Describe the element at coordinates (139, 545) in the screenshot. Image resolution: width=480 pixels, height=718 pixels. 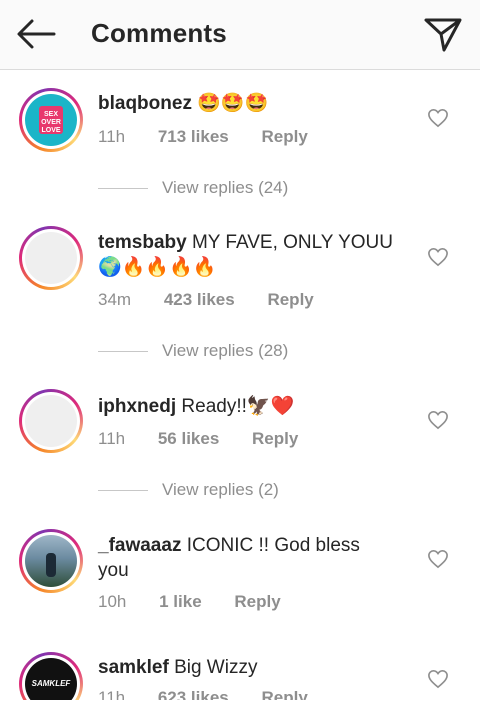
I see `comment-username: _fawaaaz` at that location.